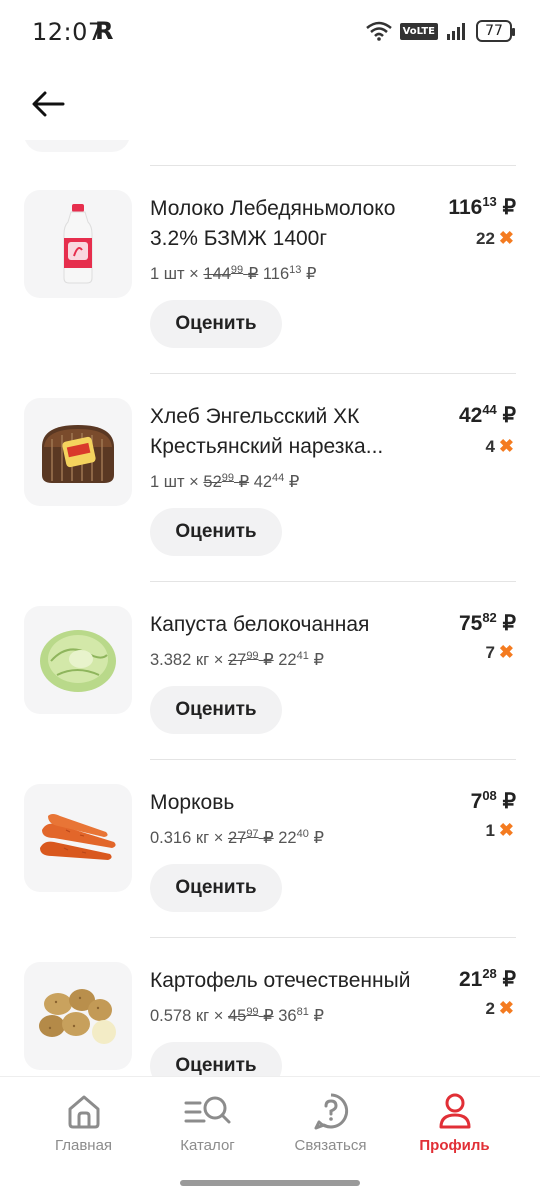 The width and height of the screenshot is (540, 1200). What do you see at coordinates (440, 31) in the screenshot?
I see `status-icons: VoLTE 77` at bounding box center [440, 31].